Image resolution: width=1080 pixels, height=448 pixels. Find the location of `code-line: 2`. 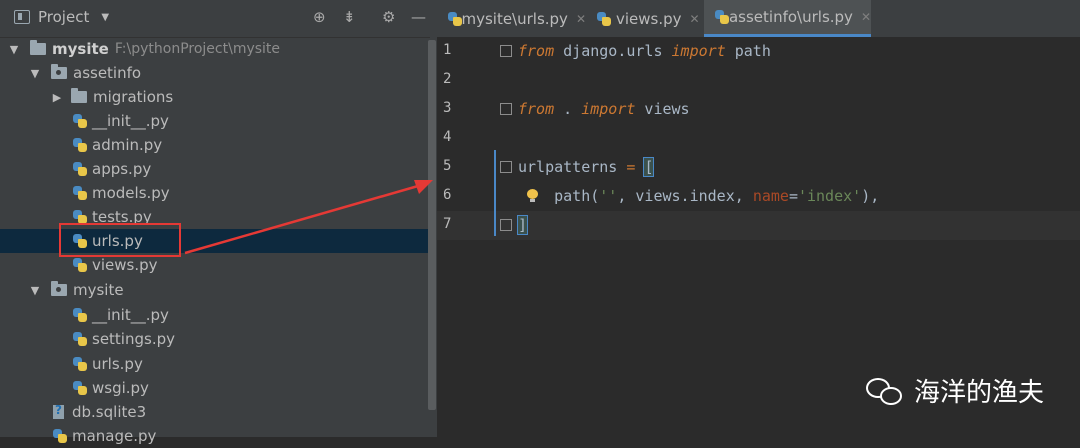

code-line: 2 is located at coordinates (758, 80).